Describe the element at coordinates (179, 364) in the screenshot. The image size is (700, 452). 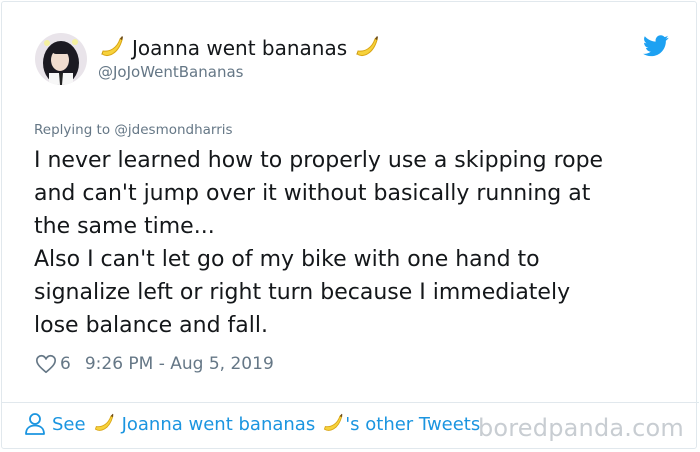
I see `timestamp: 9:26 PM - Aug 5, 2019` at that location.